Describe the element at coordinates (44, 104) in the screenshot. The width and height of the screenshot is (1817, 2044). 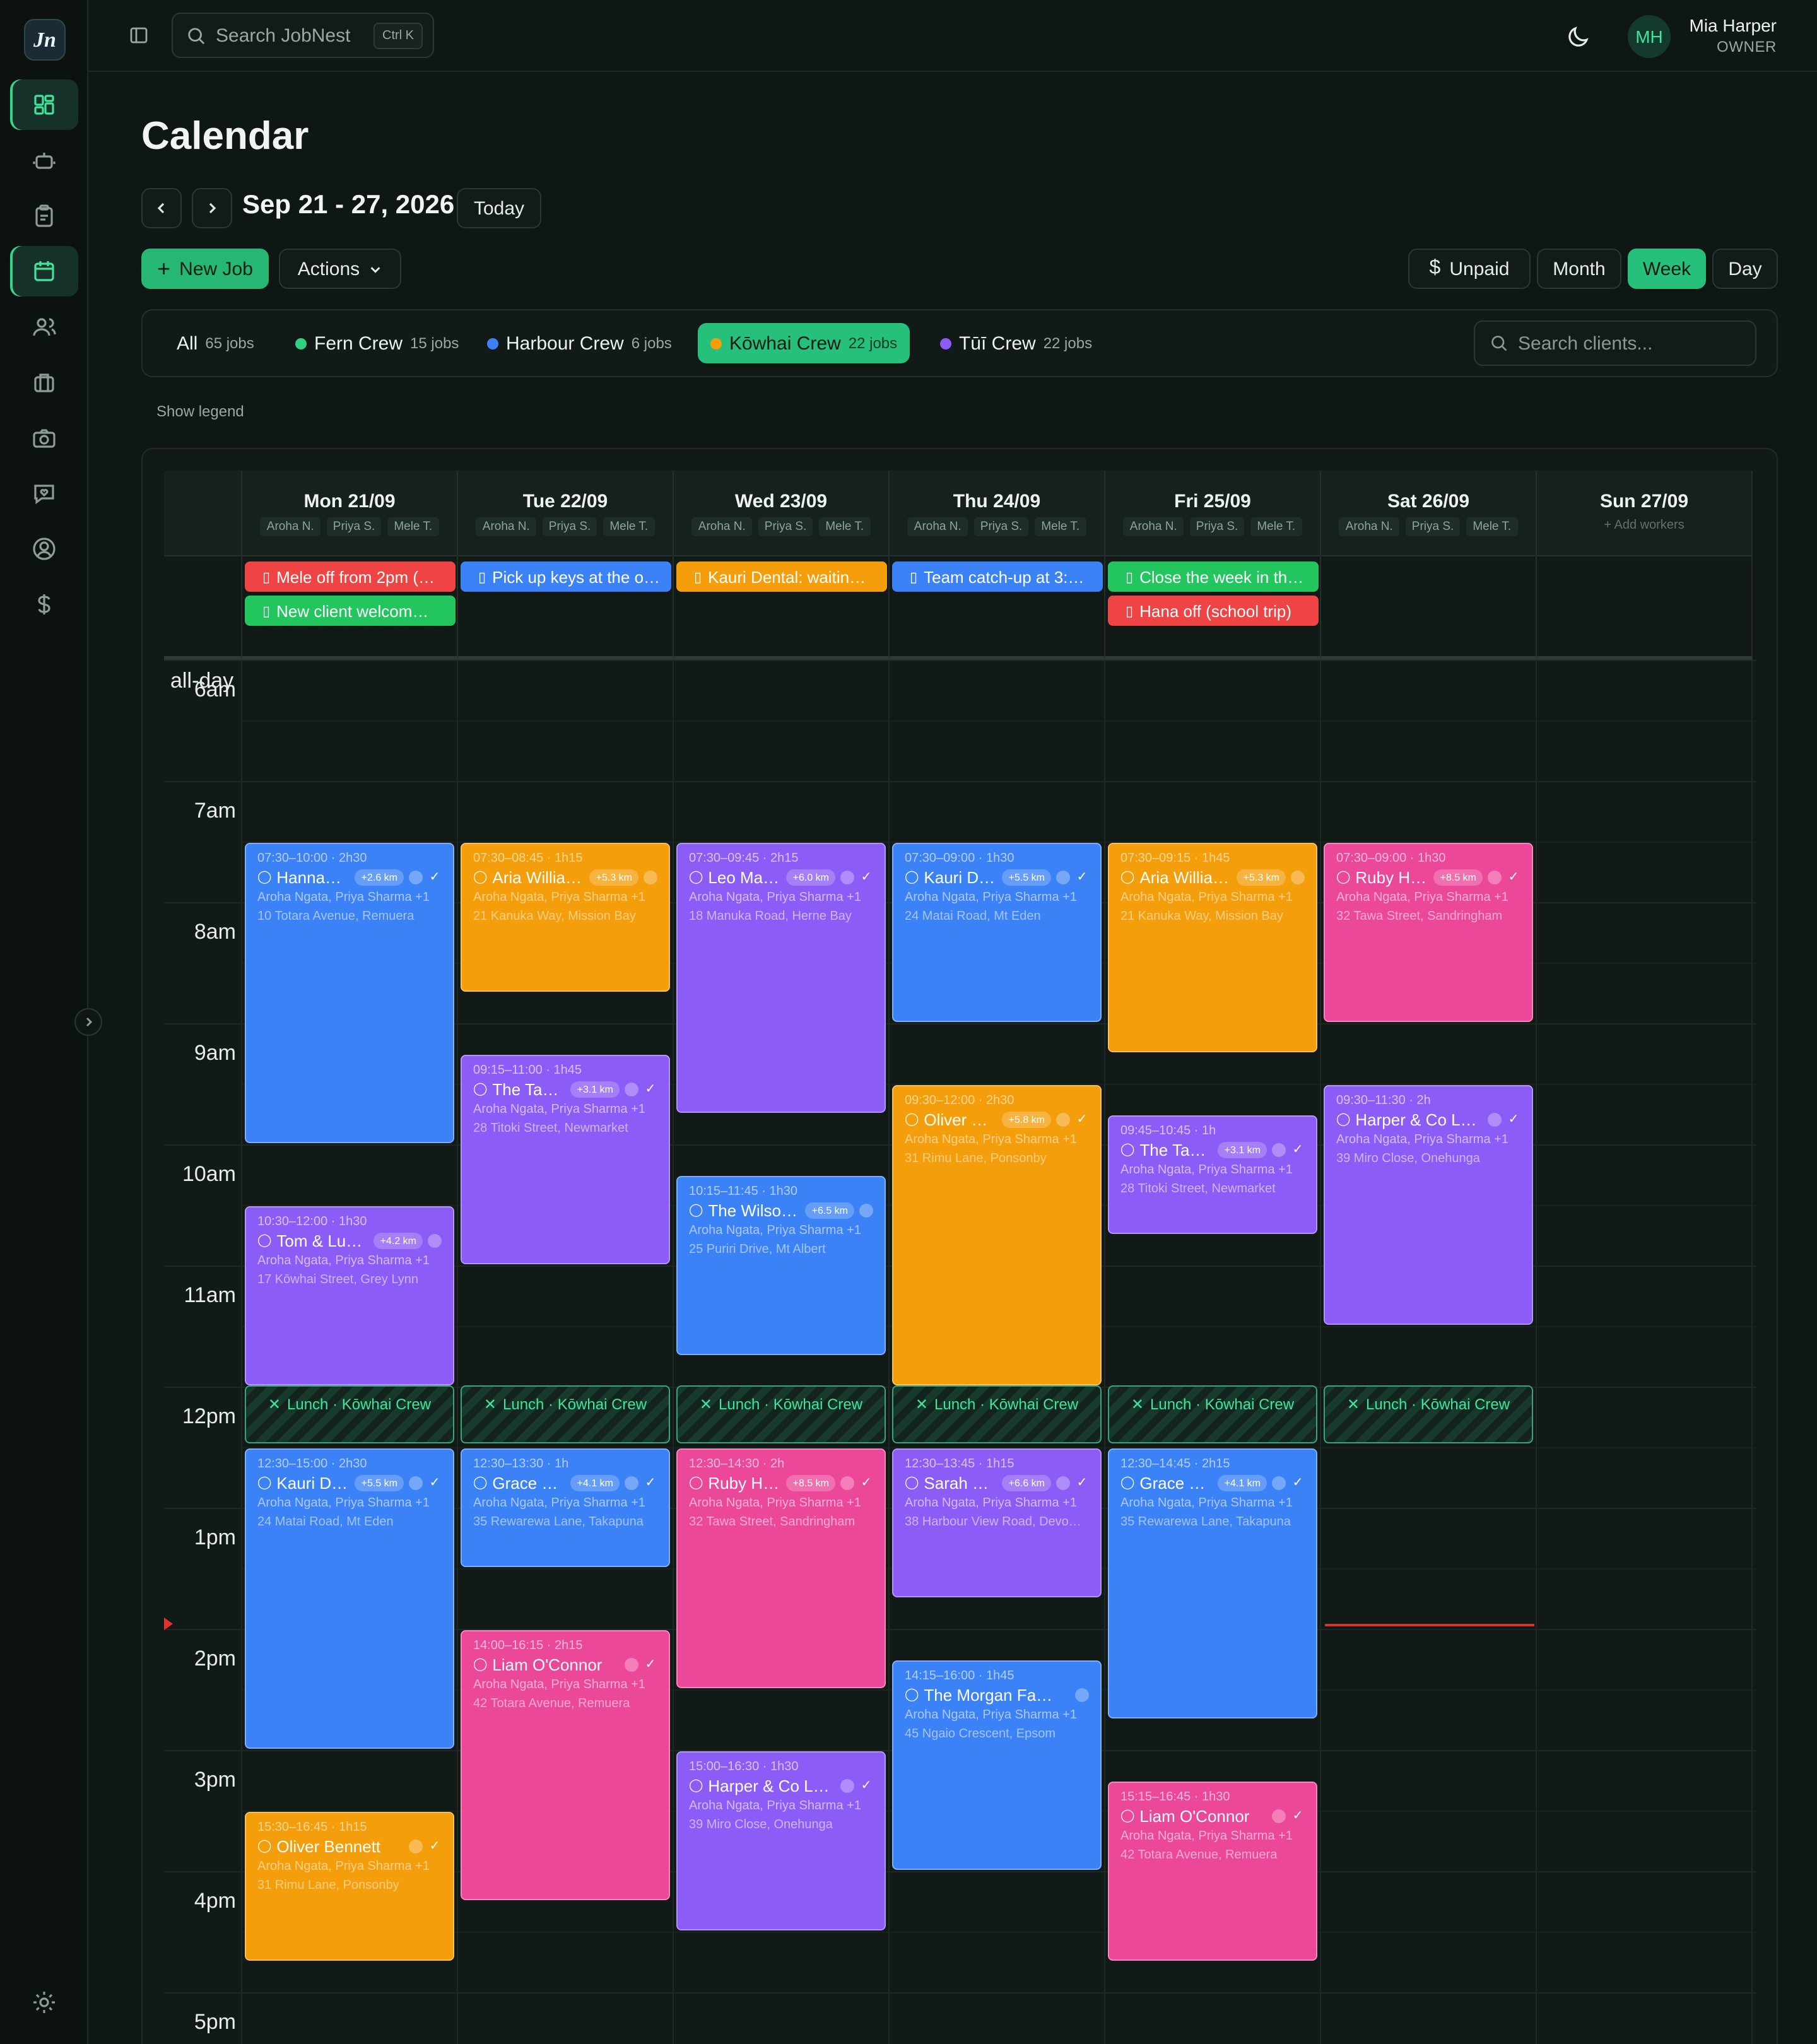
I see `dashboard-icon` at that location.